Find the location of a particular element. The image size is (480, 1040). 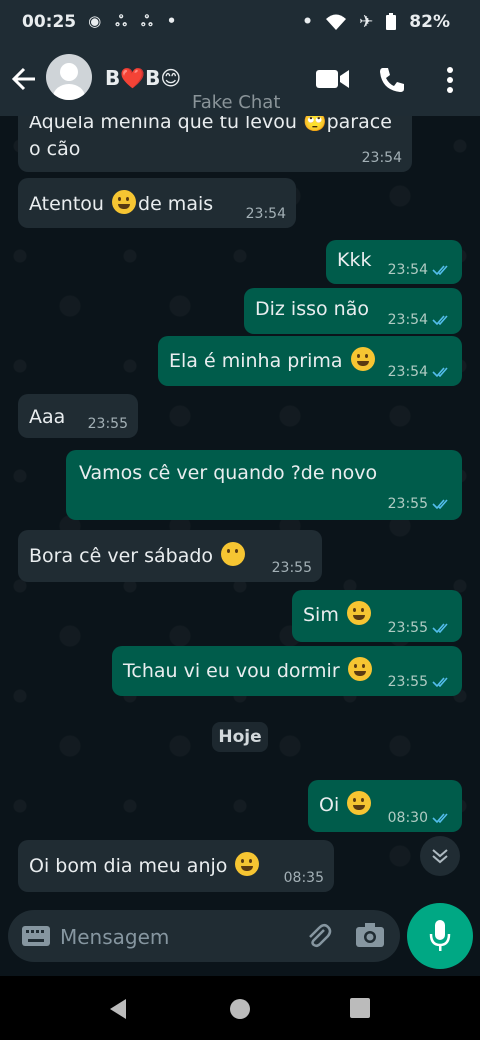

battery-icon is located at coordinates (391, 21).